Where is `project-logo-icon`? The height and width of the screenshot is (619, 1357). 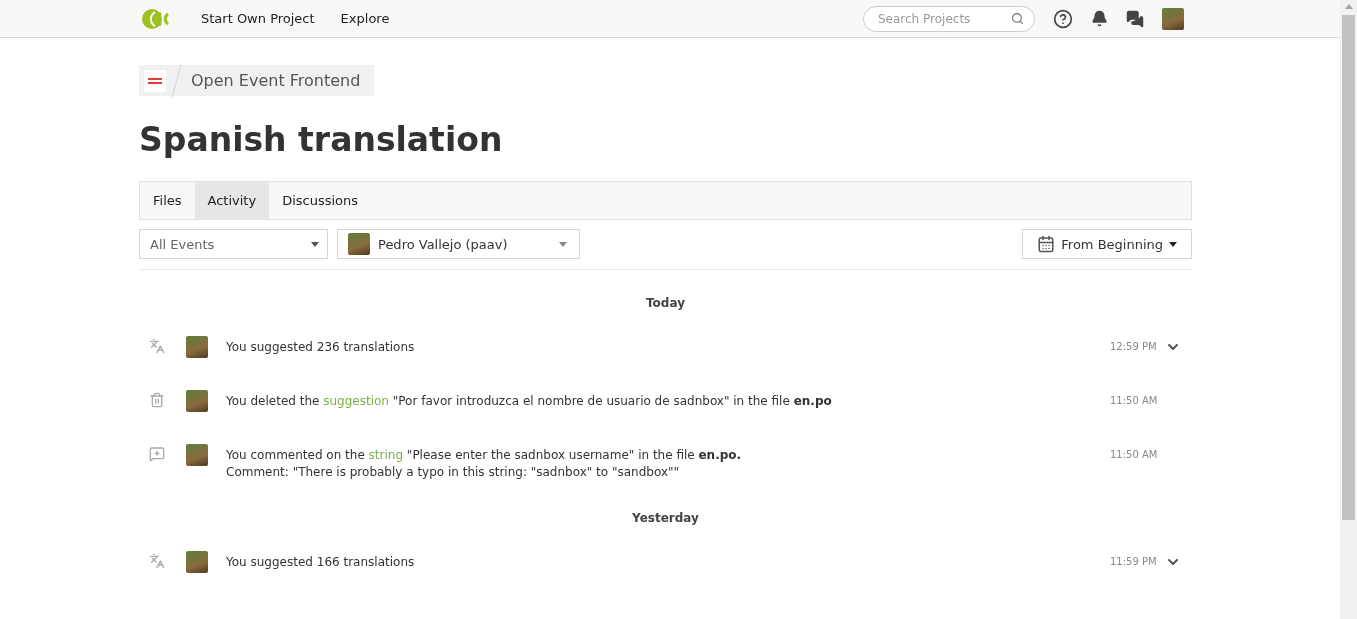 project-logo-icon is located at coordinates (155, 80).